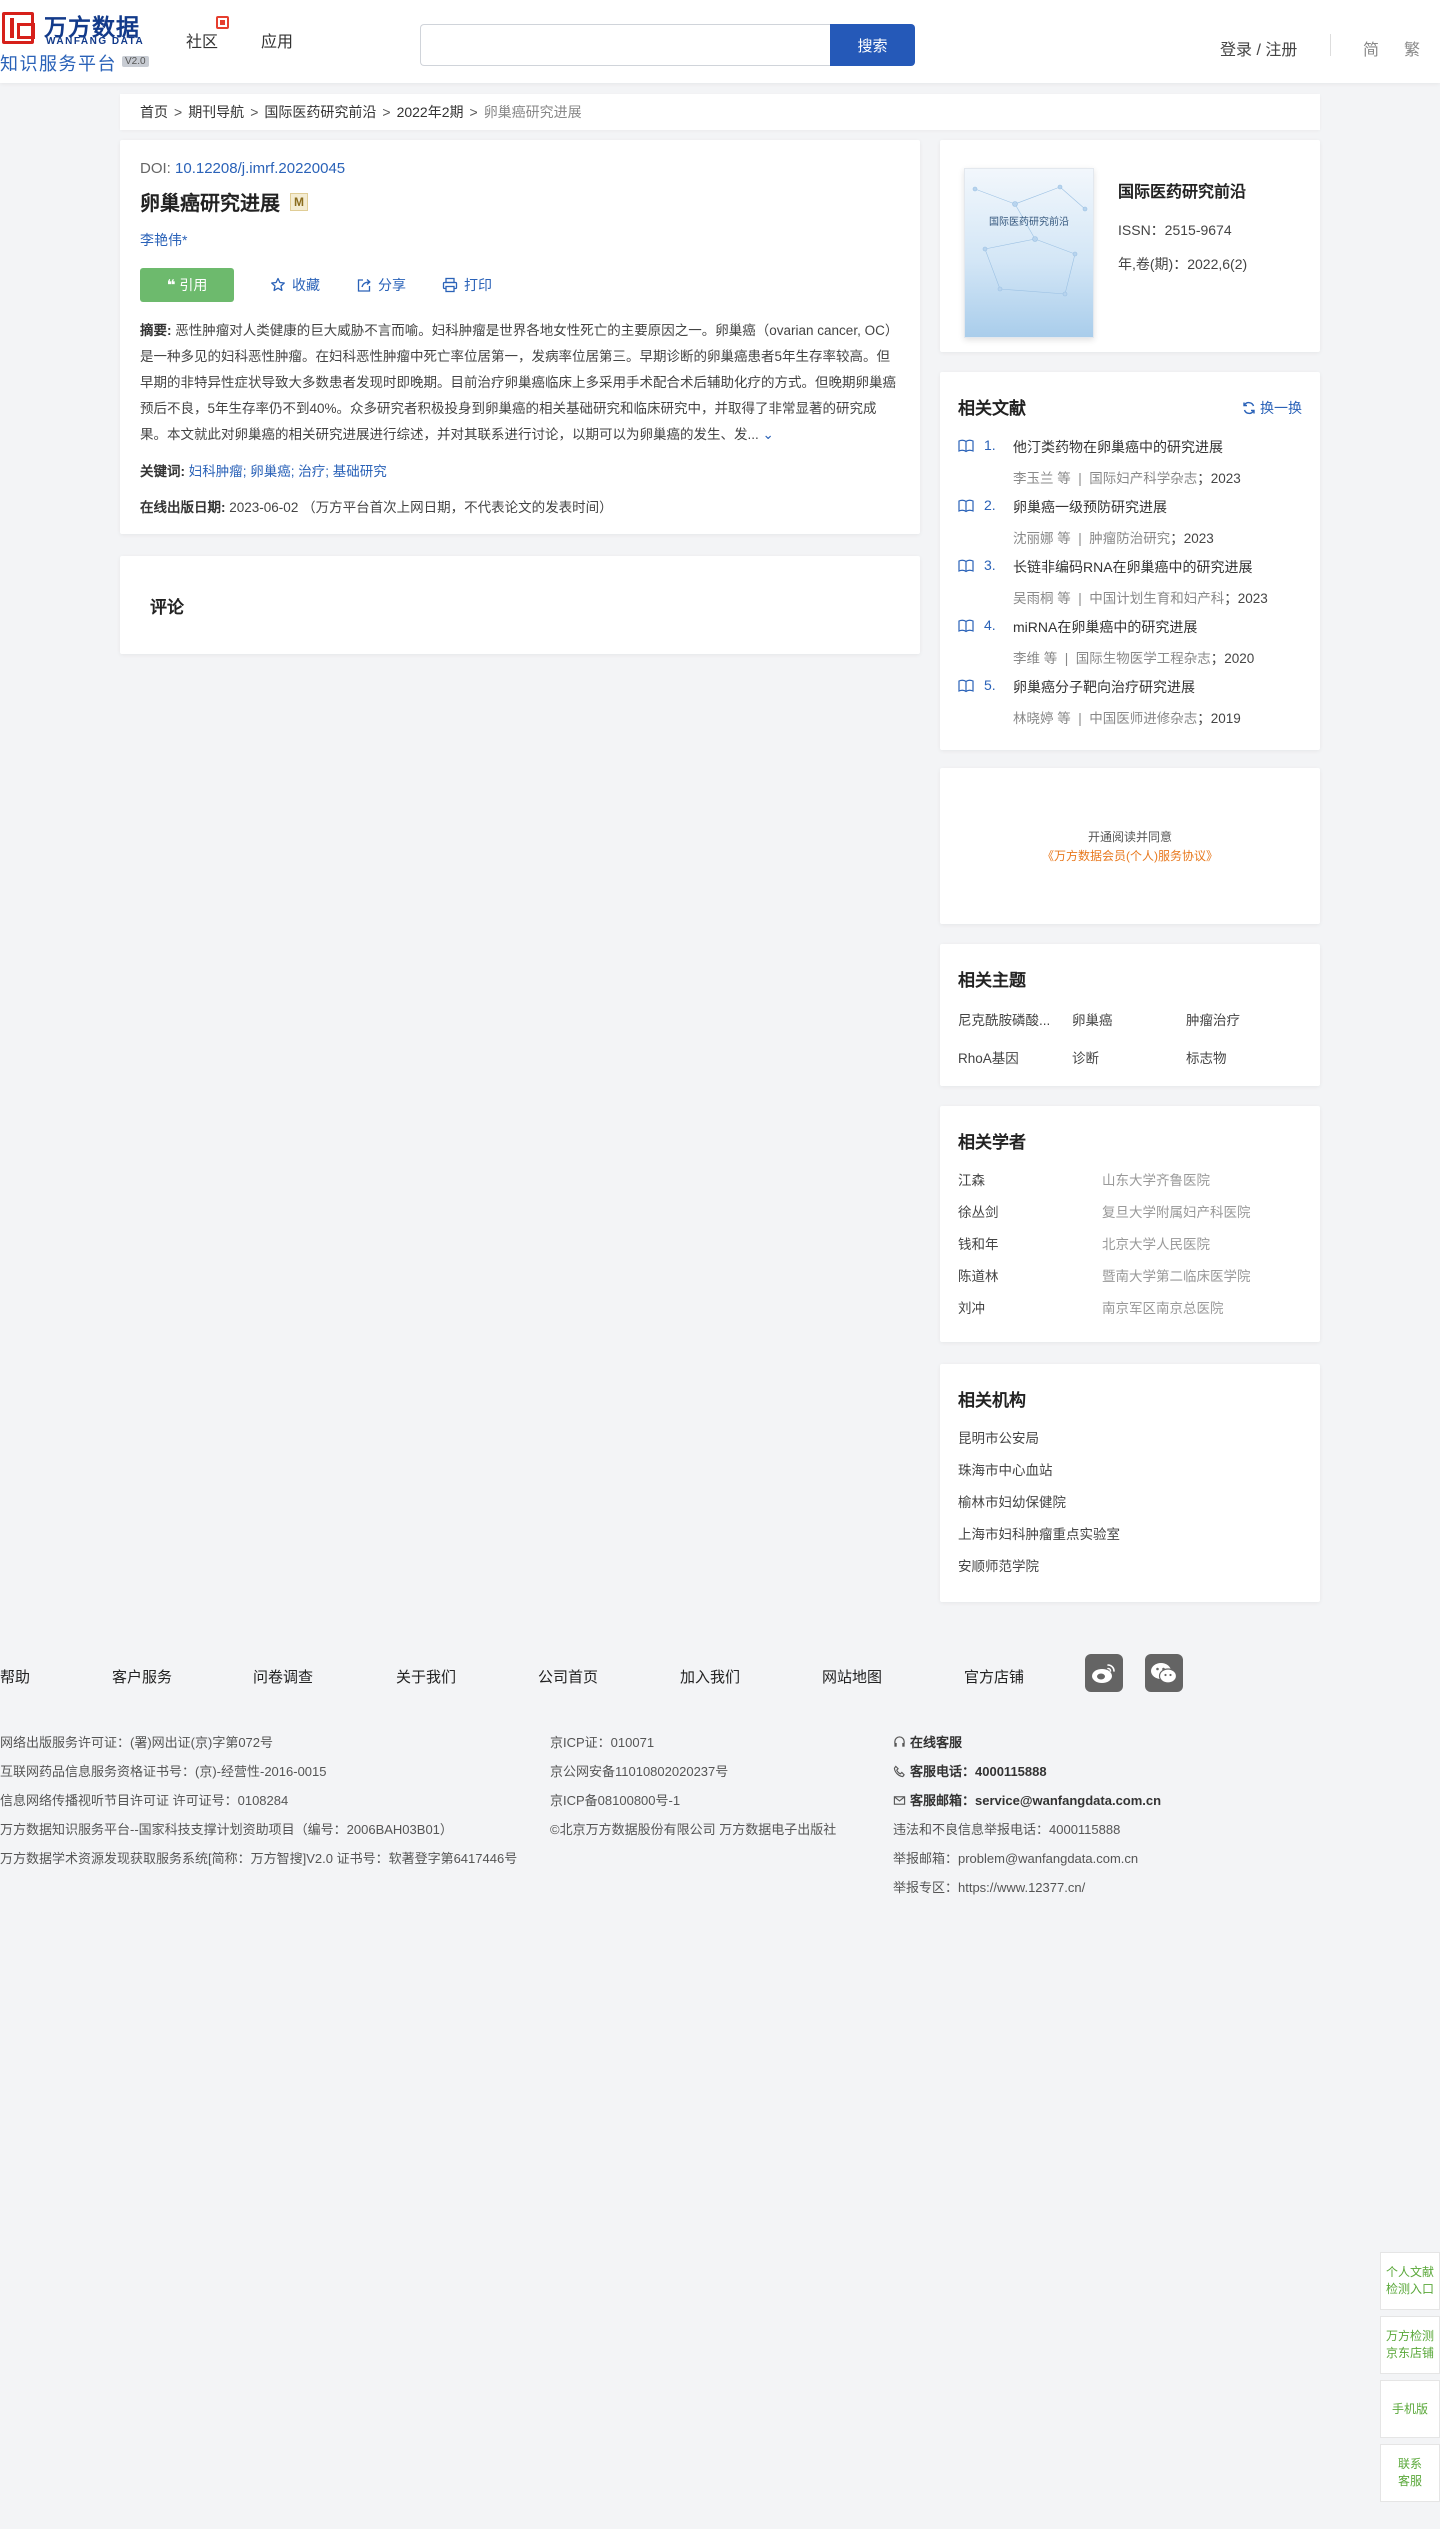 The image size is (1440, 2529). I want to click on related-doc-title: miRNA在卵巢癌中的研究进展, so click(1105, 627).